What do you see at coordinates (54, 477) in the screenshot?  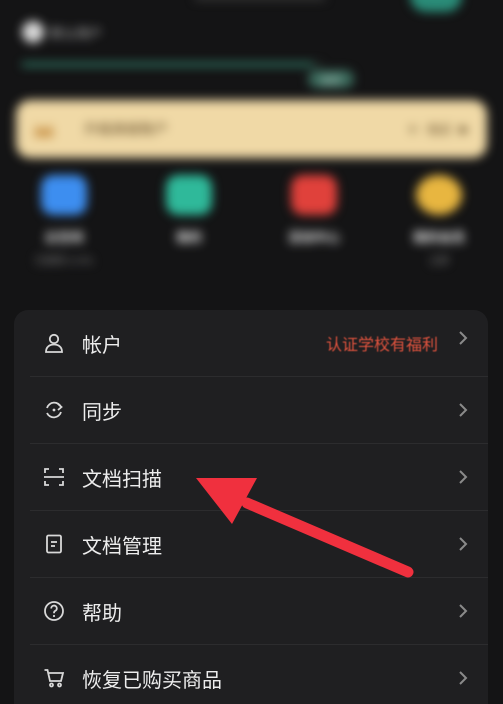 I see `scan-icon` at bounding box center [54, 477].